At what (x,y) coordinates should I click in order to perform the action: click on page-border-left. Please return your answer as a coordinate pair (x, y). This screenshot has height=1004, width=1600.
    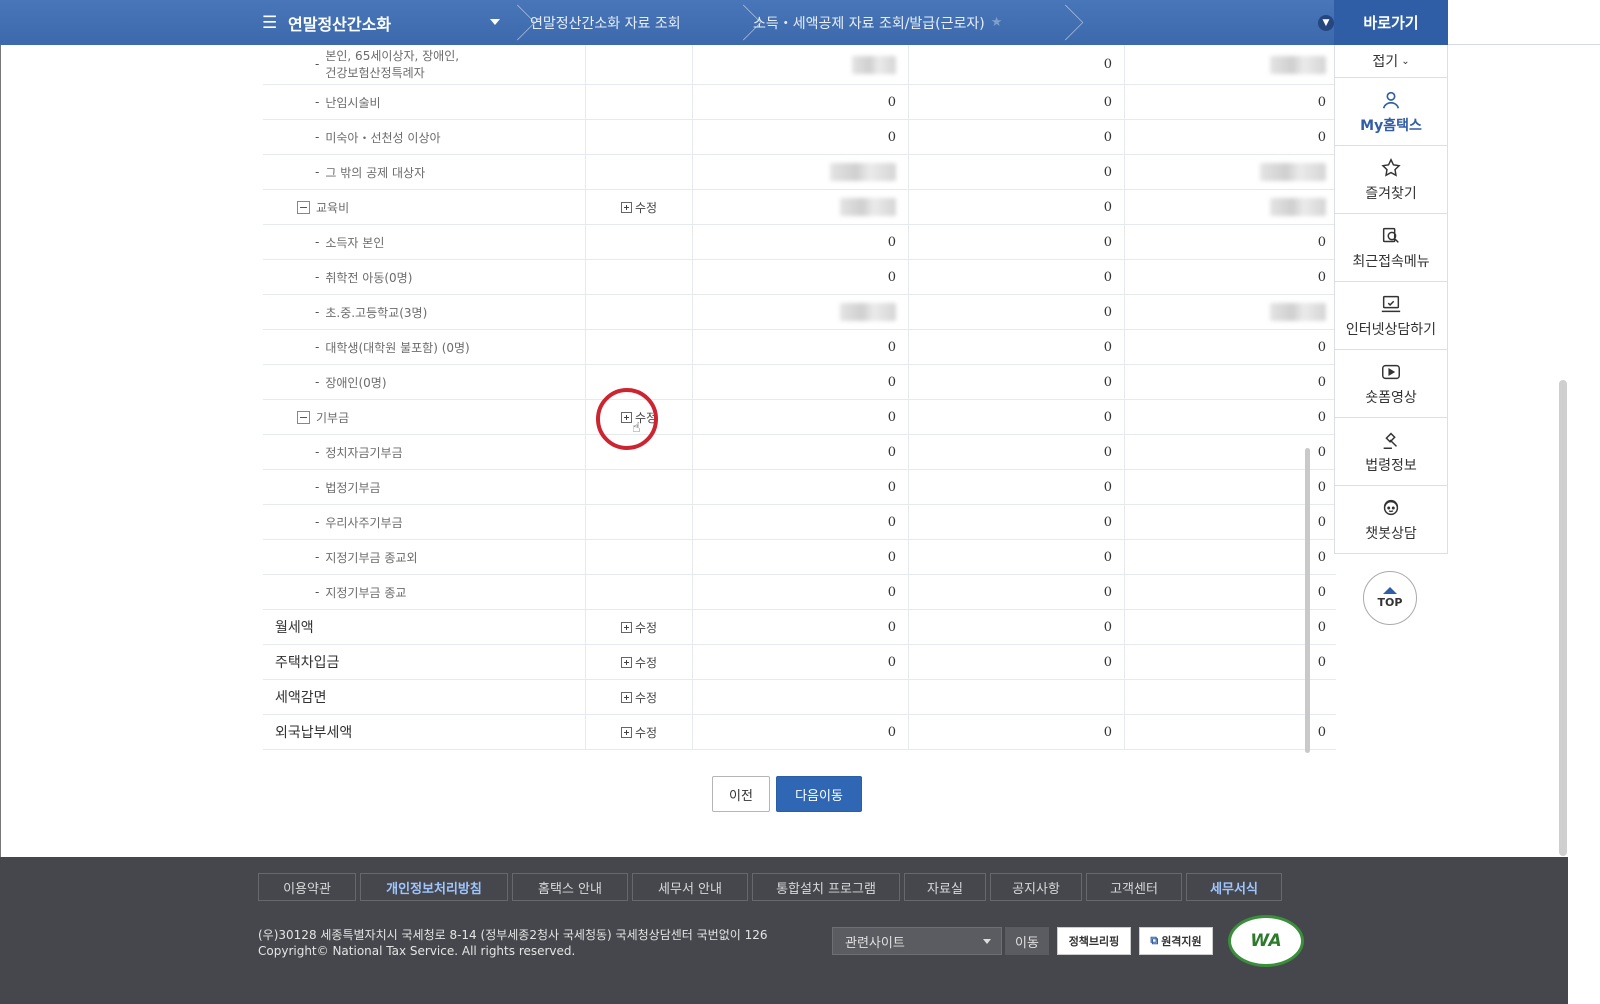
    Looking at the image, I should click on (0, 451).